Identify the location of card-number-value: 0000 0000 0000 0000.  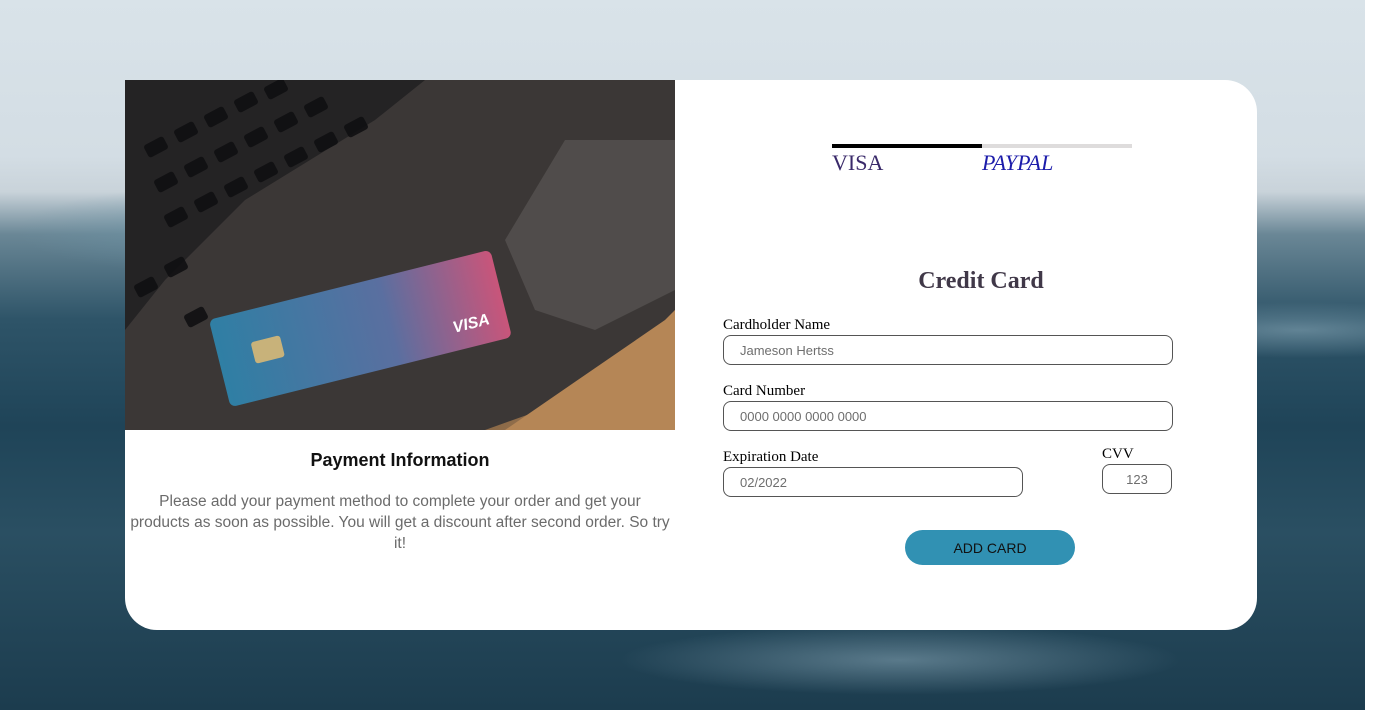
(803, 416).